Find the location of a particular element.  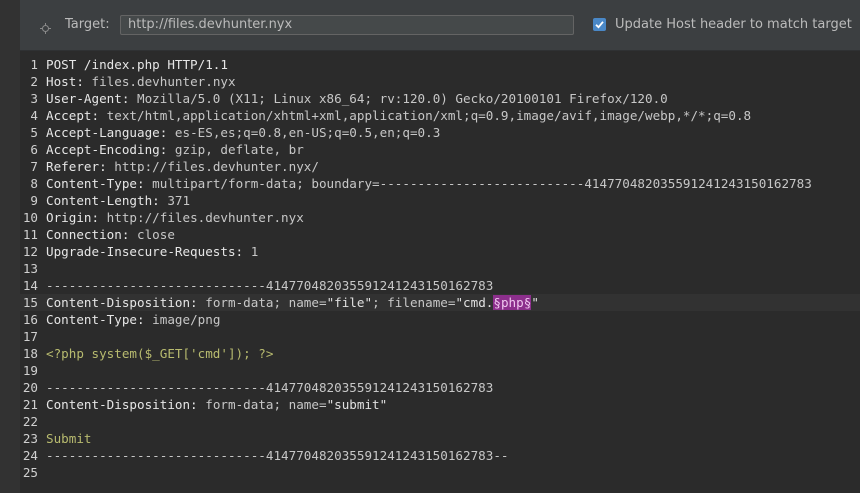

line-number: 18 is located at coordinates (30, 353).